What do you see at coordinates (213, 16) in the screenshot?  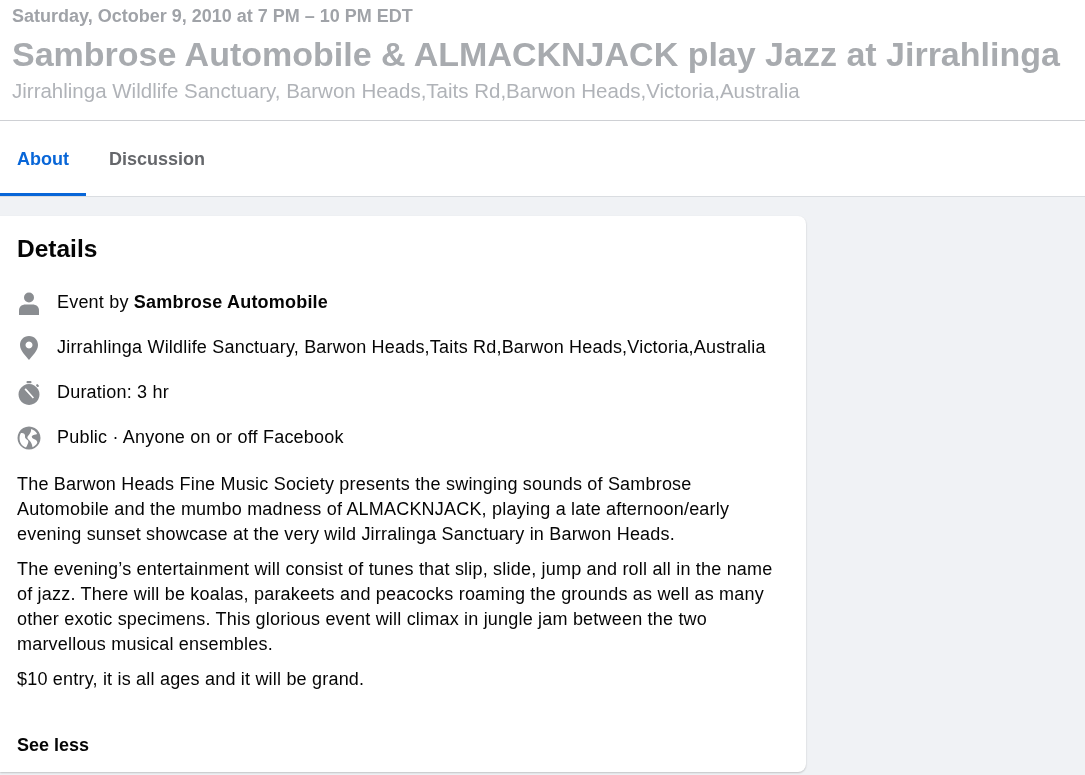 I see `event-date: Saturday, October 9, 2010 at 7 PM – 10 PM EDT` at bounding box center [213, 16].